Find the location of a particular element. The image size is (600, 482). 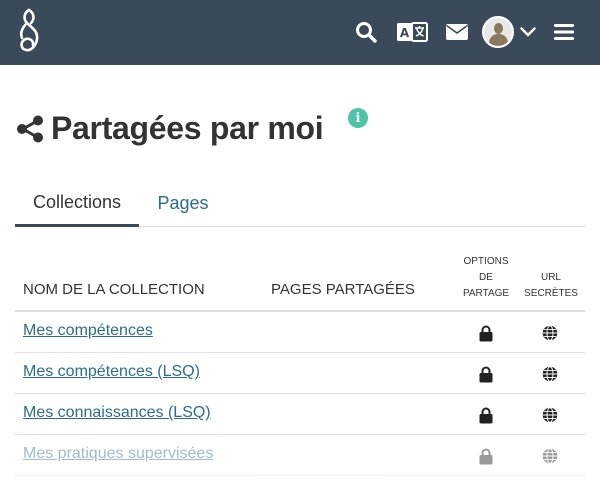

collection-link: Mes connaissances (LSQ) is located at coordinates (117, 413).